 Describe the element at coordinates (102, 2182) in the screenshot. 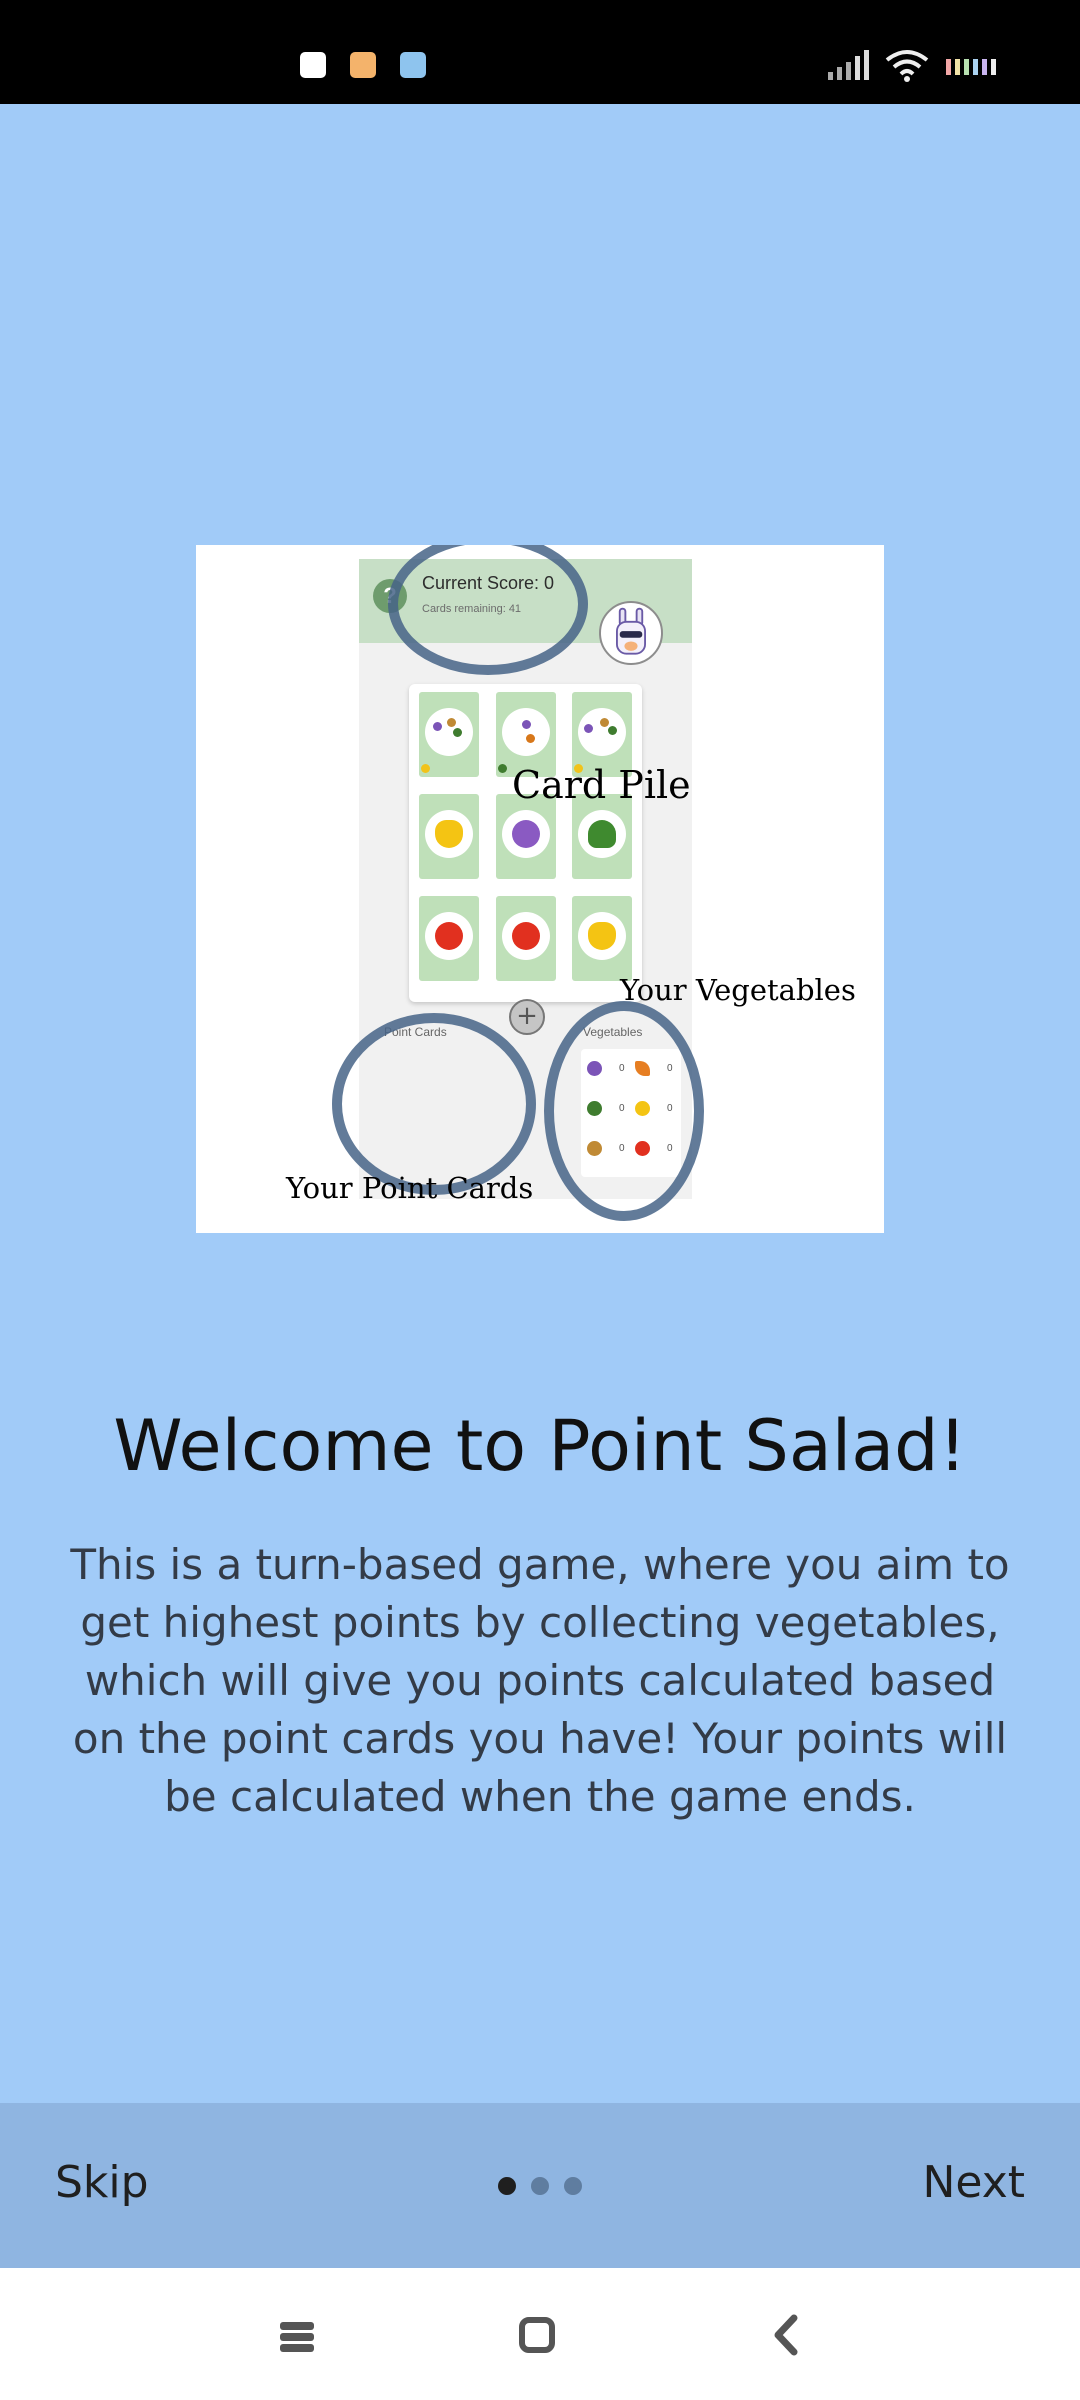

I see `skip-button: Skip` at that location.